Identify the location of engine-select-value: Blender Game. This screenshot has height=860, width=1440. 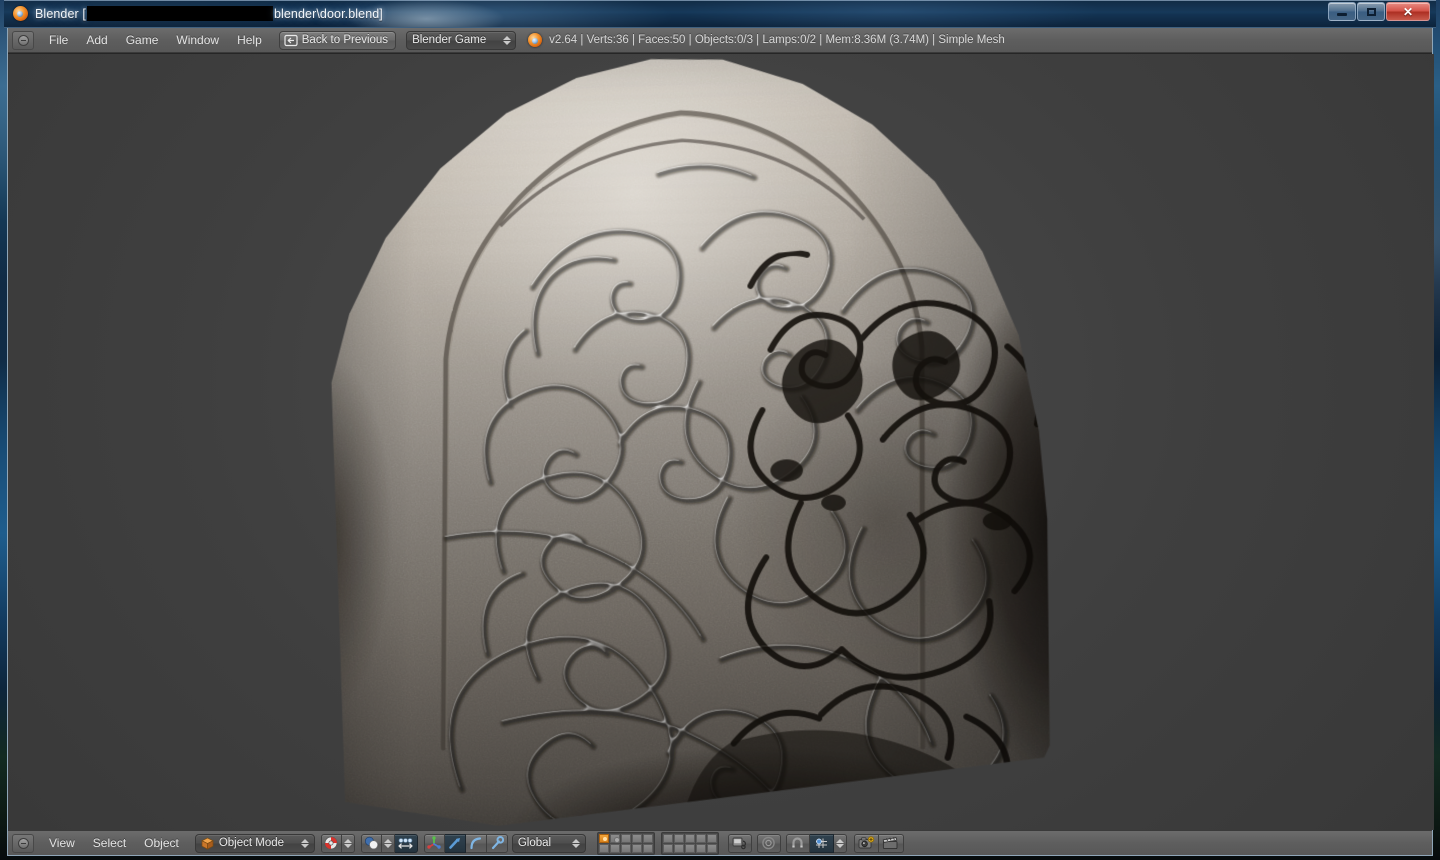
(449, 40).